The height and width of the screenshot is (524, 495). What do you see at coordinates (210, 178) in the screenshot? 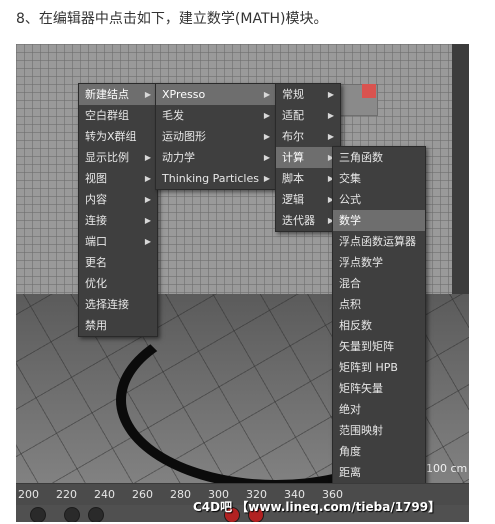
I see `menu-item-label: Thinking Particles` at bounding box center [210, 178].